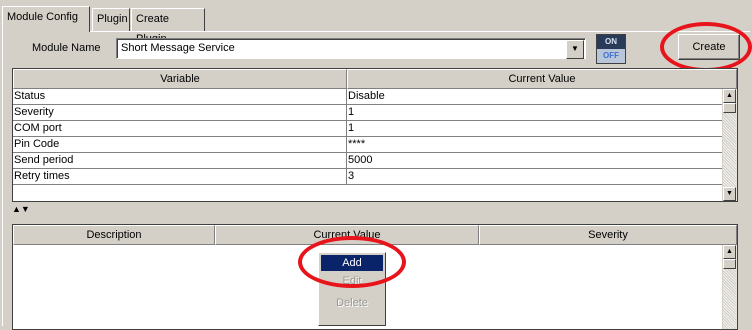 Image resolution: width=752 pixels, height=330 pixels. I want to click on variable-cell: Status, so click(180, 97).